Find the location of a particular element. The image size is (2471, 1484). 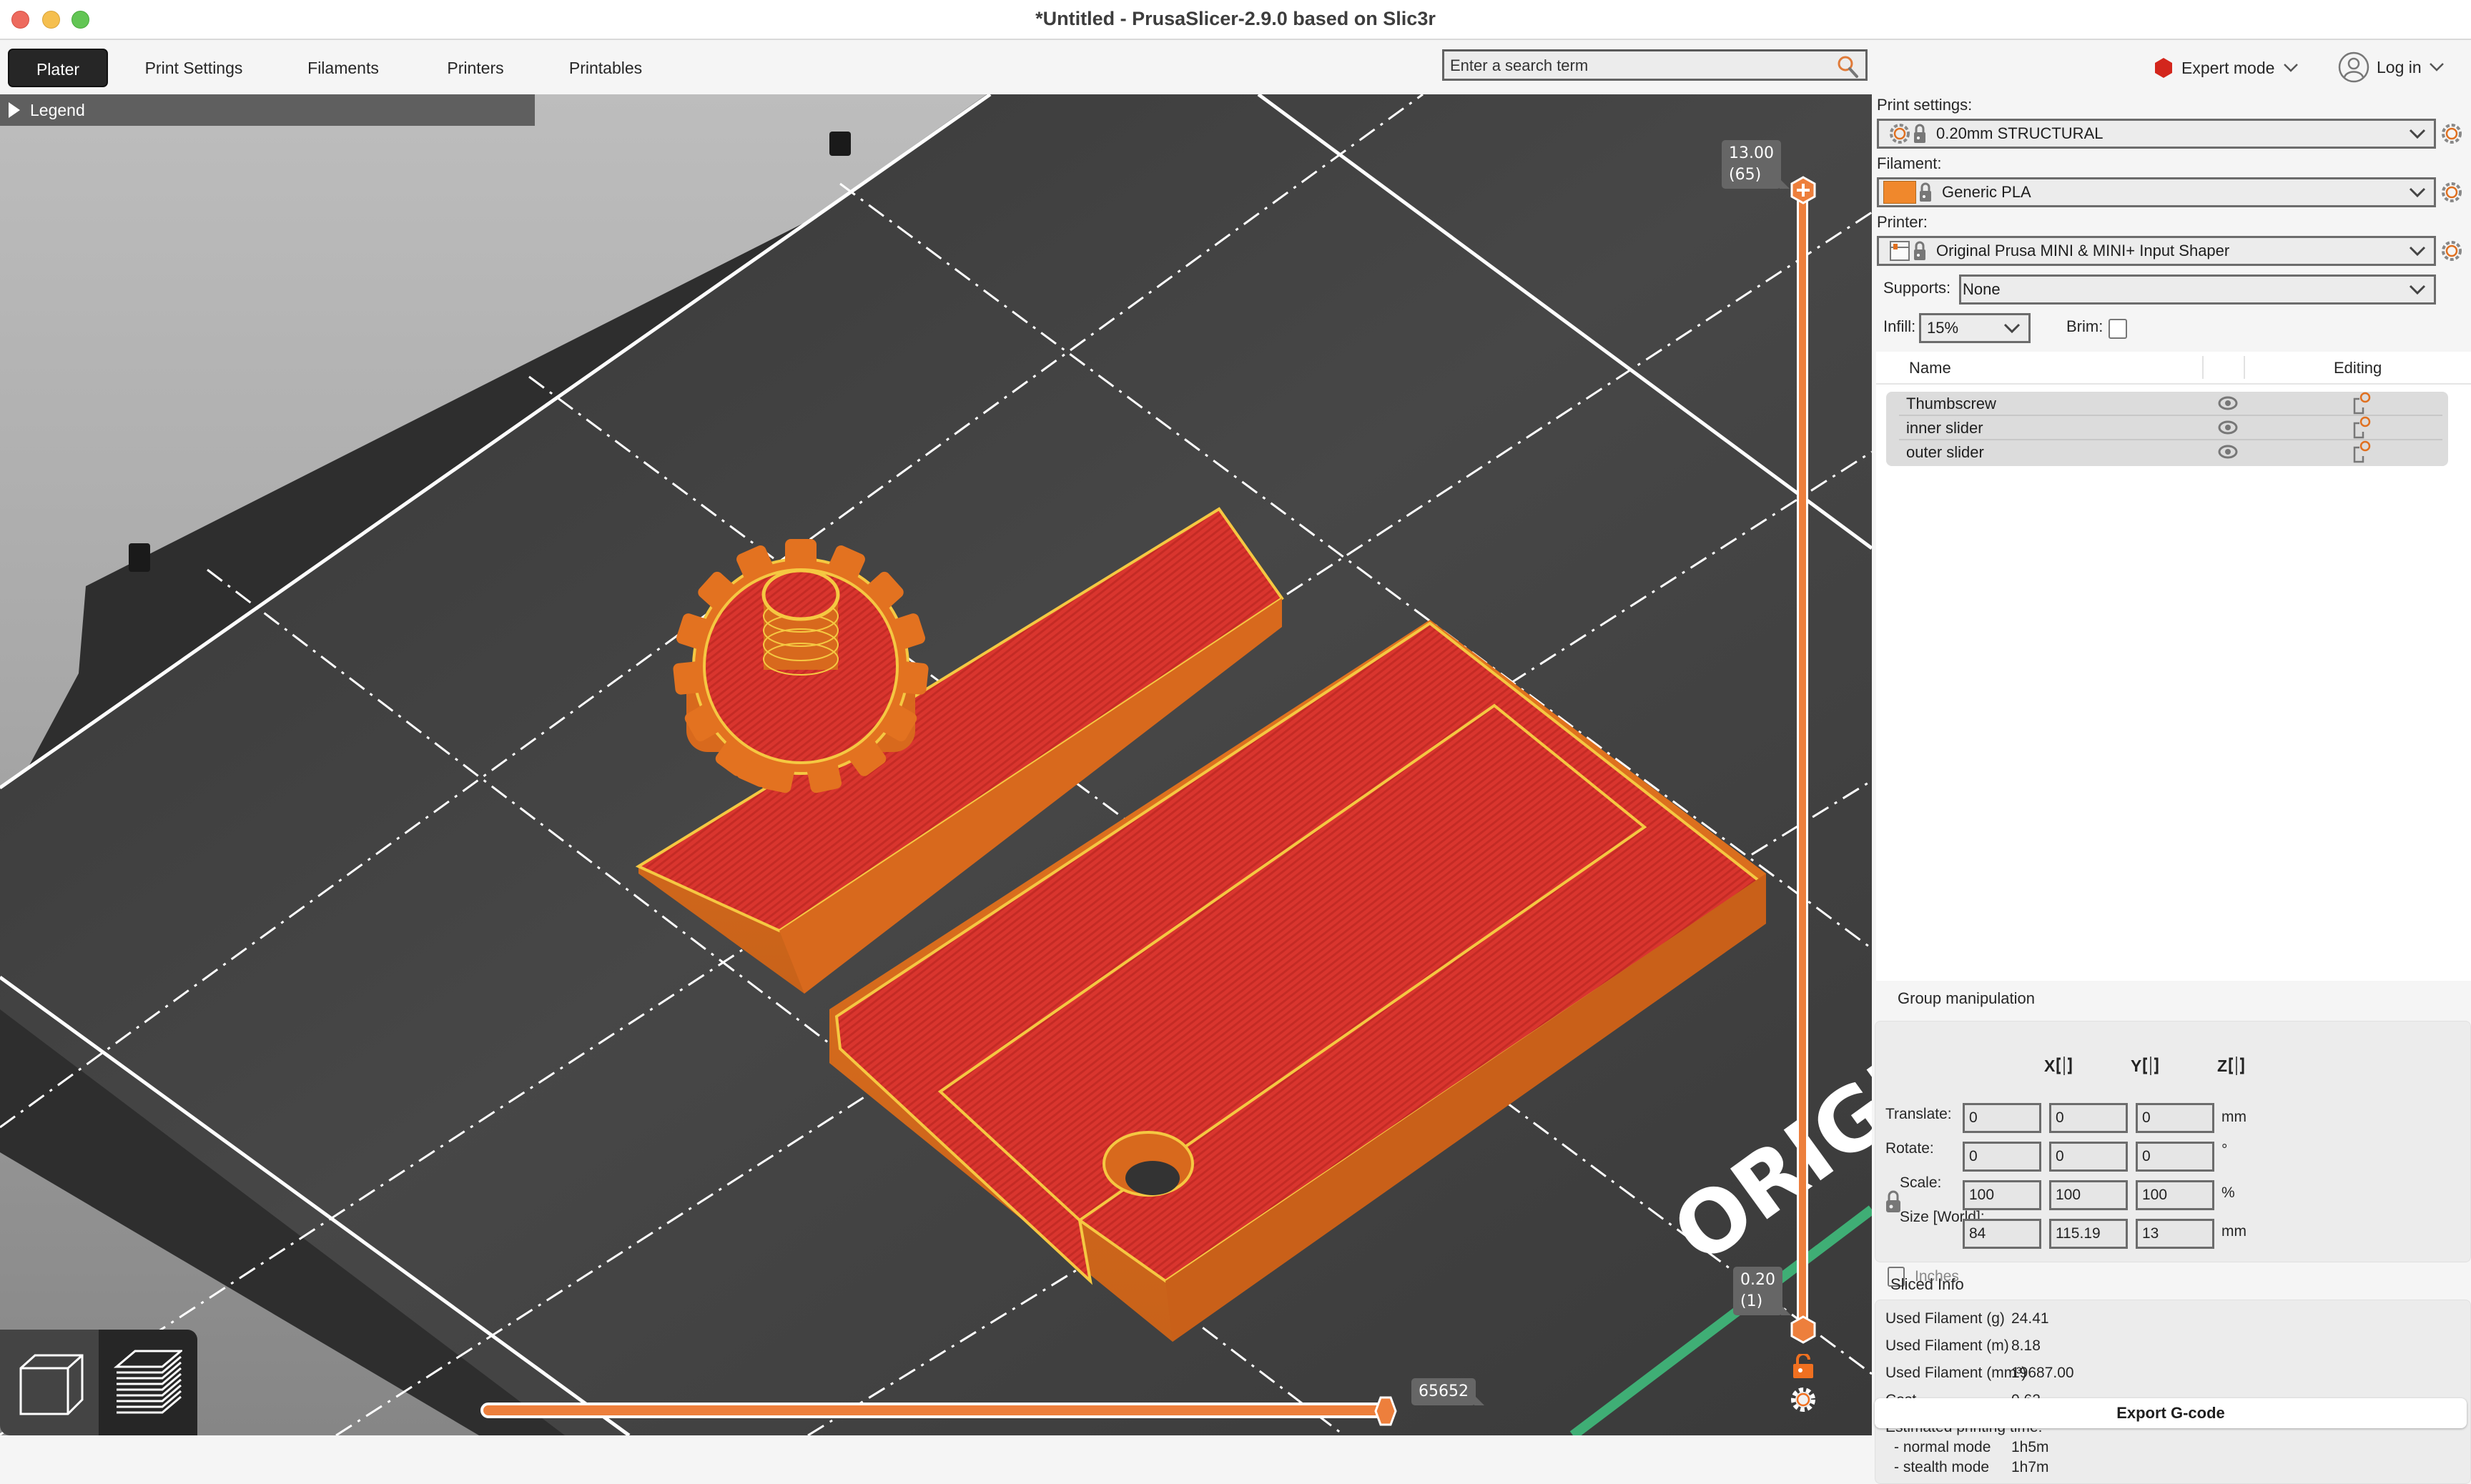

print-settings-value: 0.20mm STRUCTURAL is located at coordinates (2019, 133).